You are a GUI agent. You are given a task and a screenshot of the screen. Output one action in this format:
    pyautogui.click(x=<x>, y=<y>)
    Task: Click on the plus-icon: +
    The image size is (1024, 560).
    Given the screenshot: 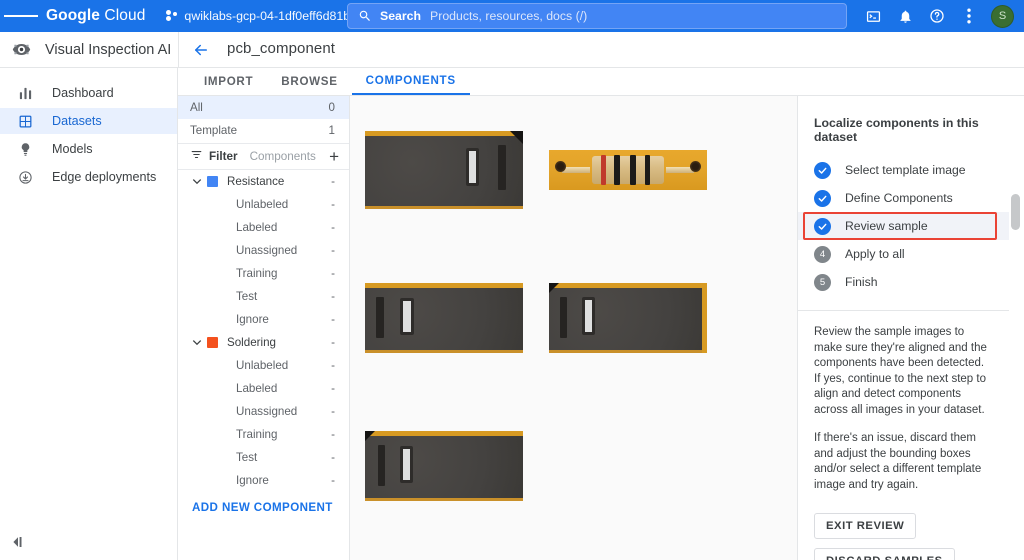 What is the action you would take?
    pyautogui.click(x=334, y=156)
    